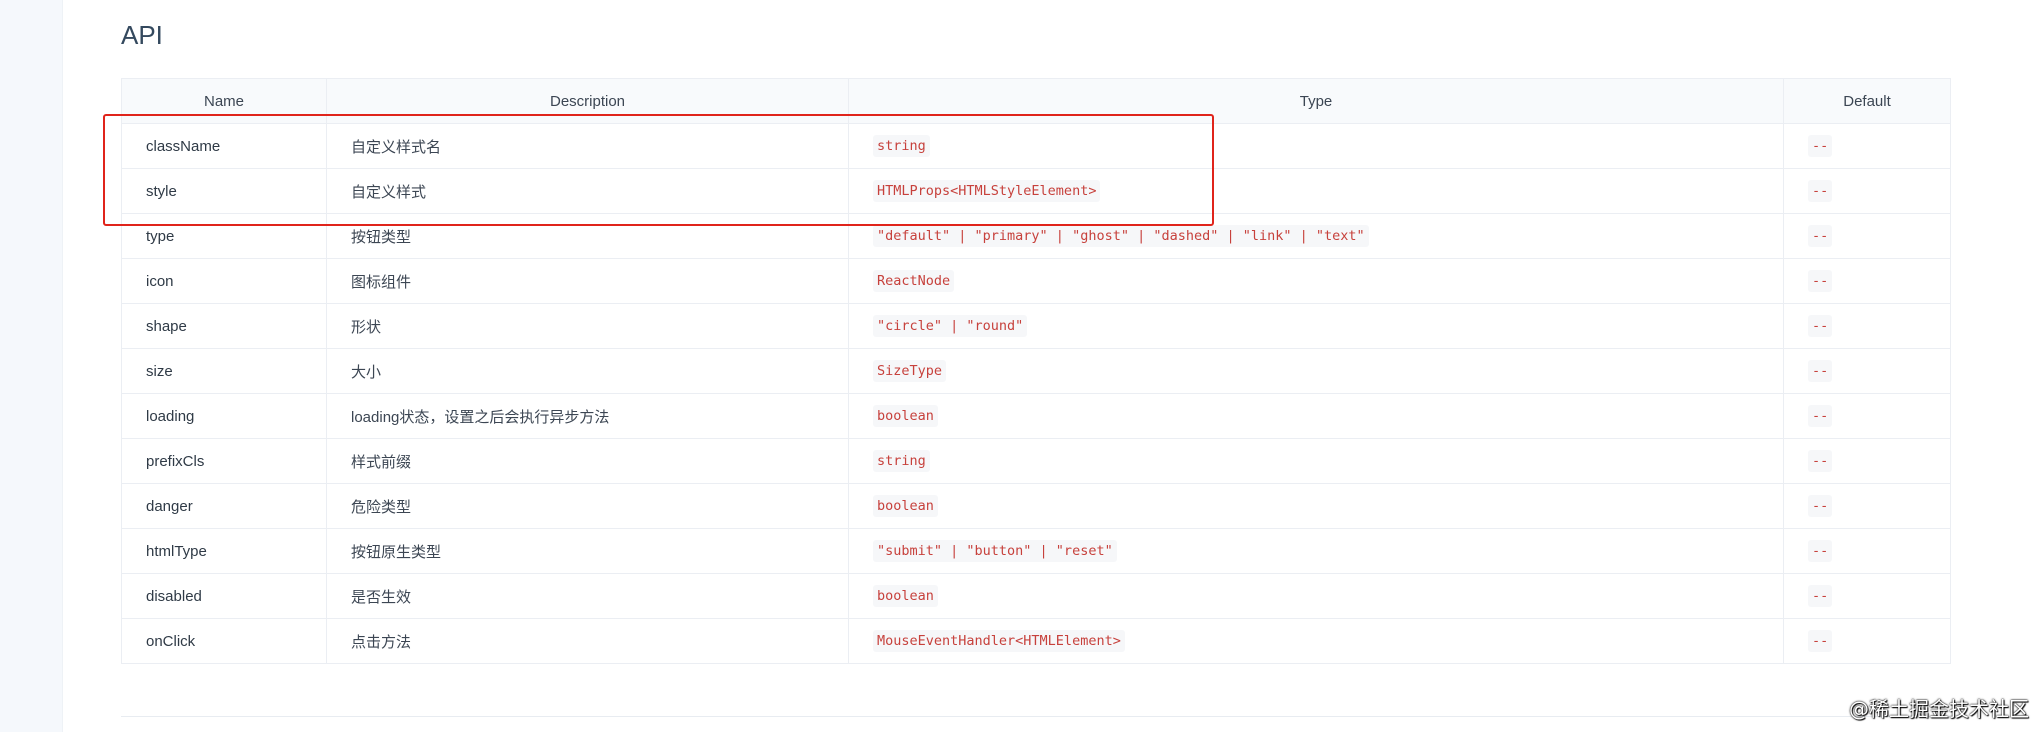  What do you see at coordinates (31, 366) in the screenshot?
I see `left-sidebar-strip` at bounding box center [31, 366].